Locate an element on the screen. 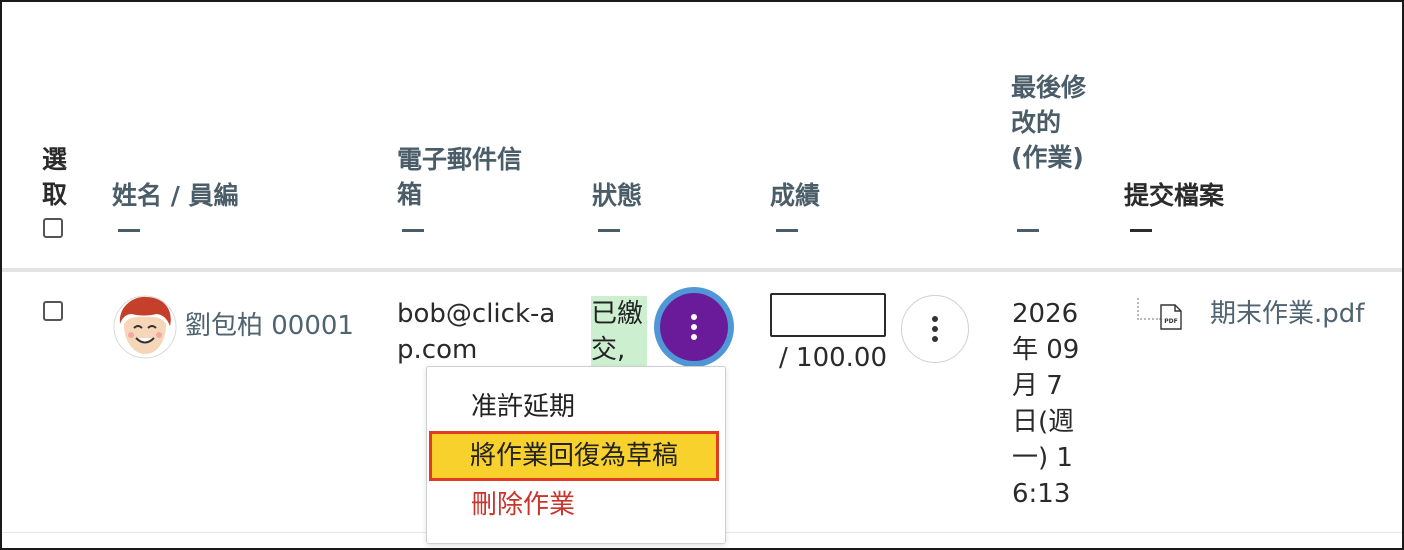  header-name: 姓名 / 員編 is located at coordinates (175, 195).